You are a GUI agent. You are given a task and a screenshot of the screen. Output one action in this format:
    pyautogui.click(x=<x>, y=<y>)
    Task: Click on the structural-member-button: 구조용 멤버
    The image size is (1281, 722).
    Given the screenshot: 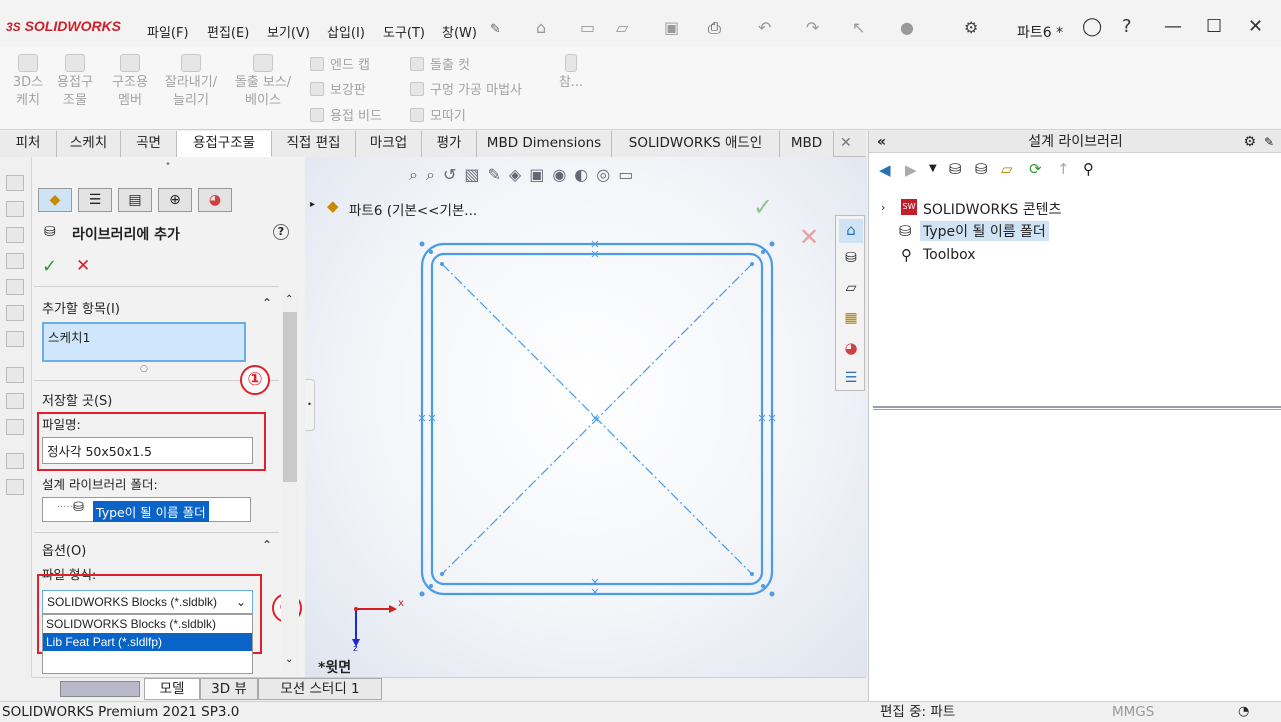 What is the action you would take?
    pyautogui.click(x=130, y=82)
    